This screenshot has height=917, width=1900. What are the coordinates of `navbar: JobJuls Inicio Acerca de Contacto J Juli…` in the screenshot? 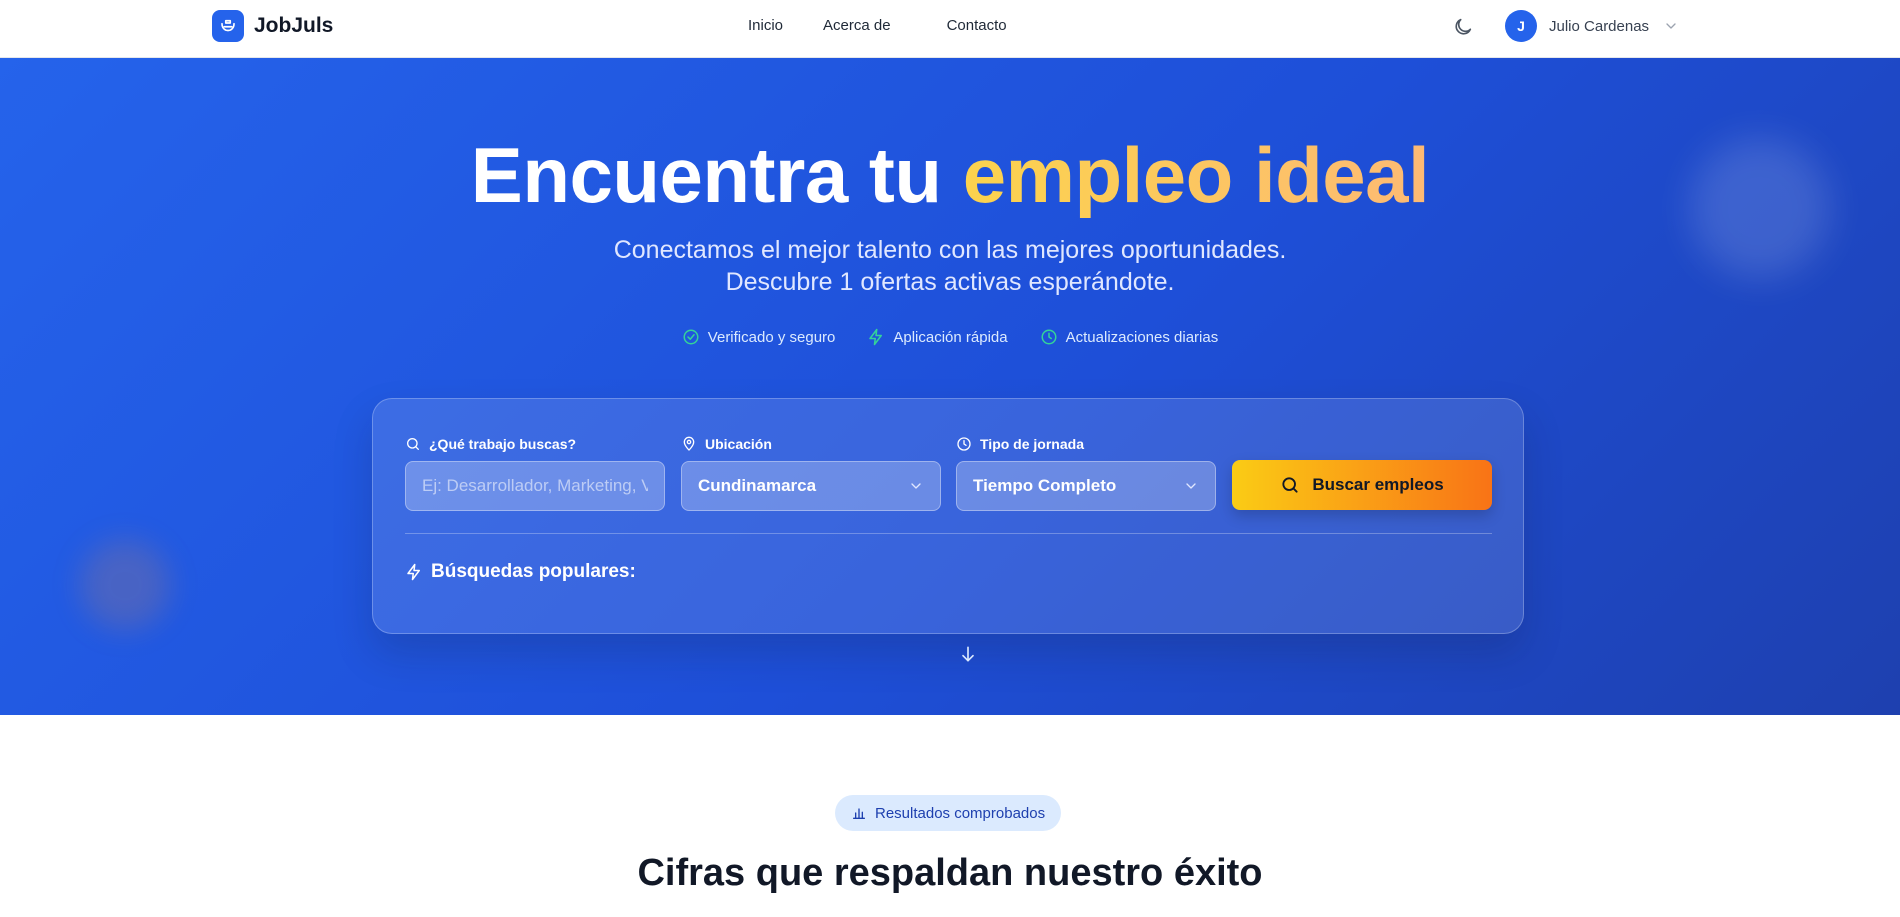 It's located at (950, 29).